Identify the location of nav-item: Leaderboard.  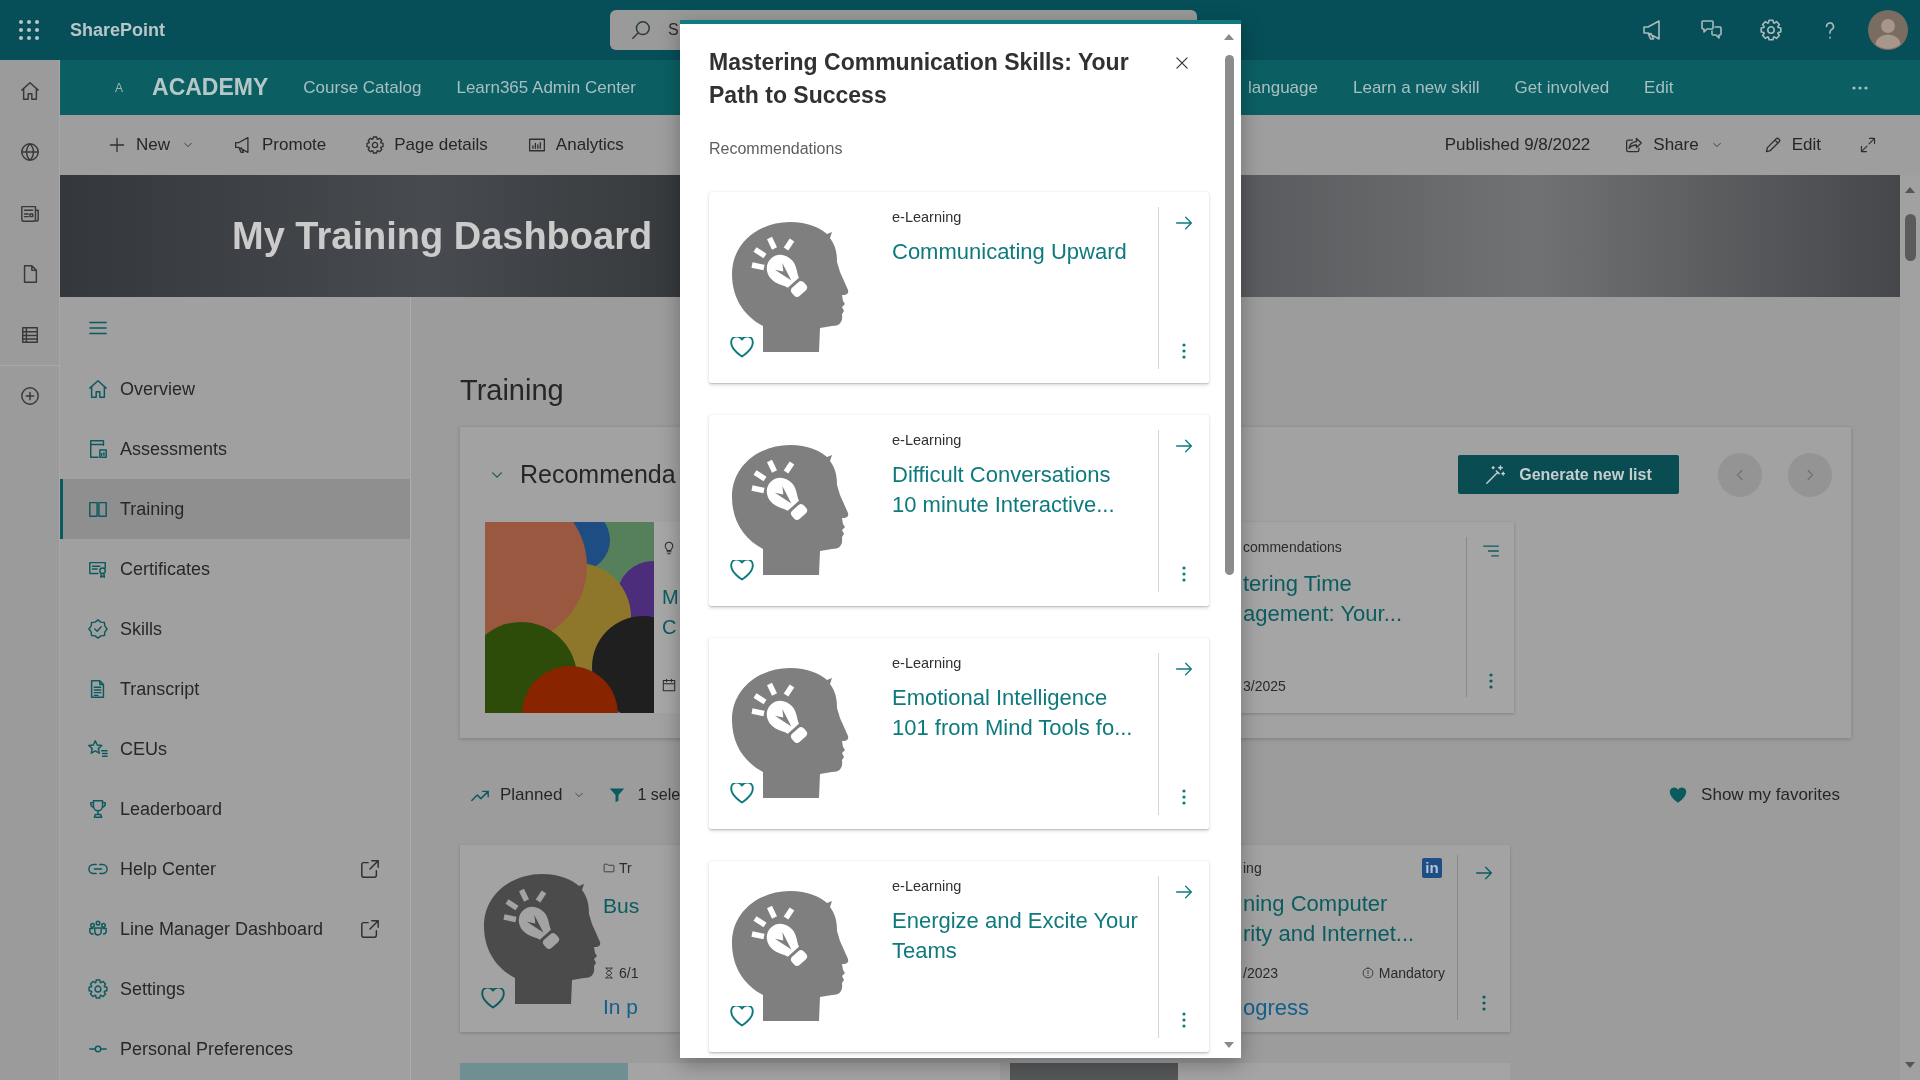
(235, 809).